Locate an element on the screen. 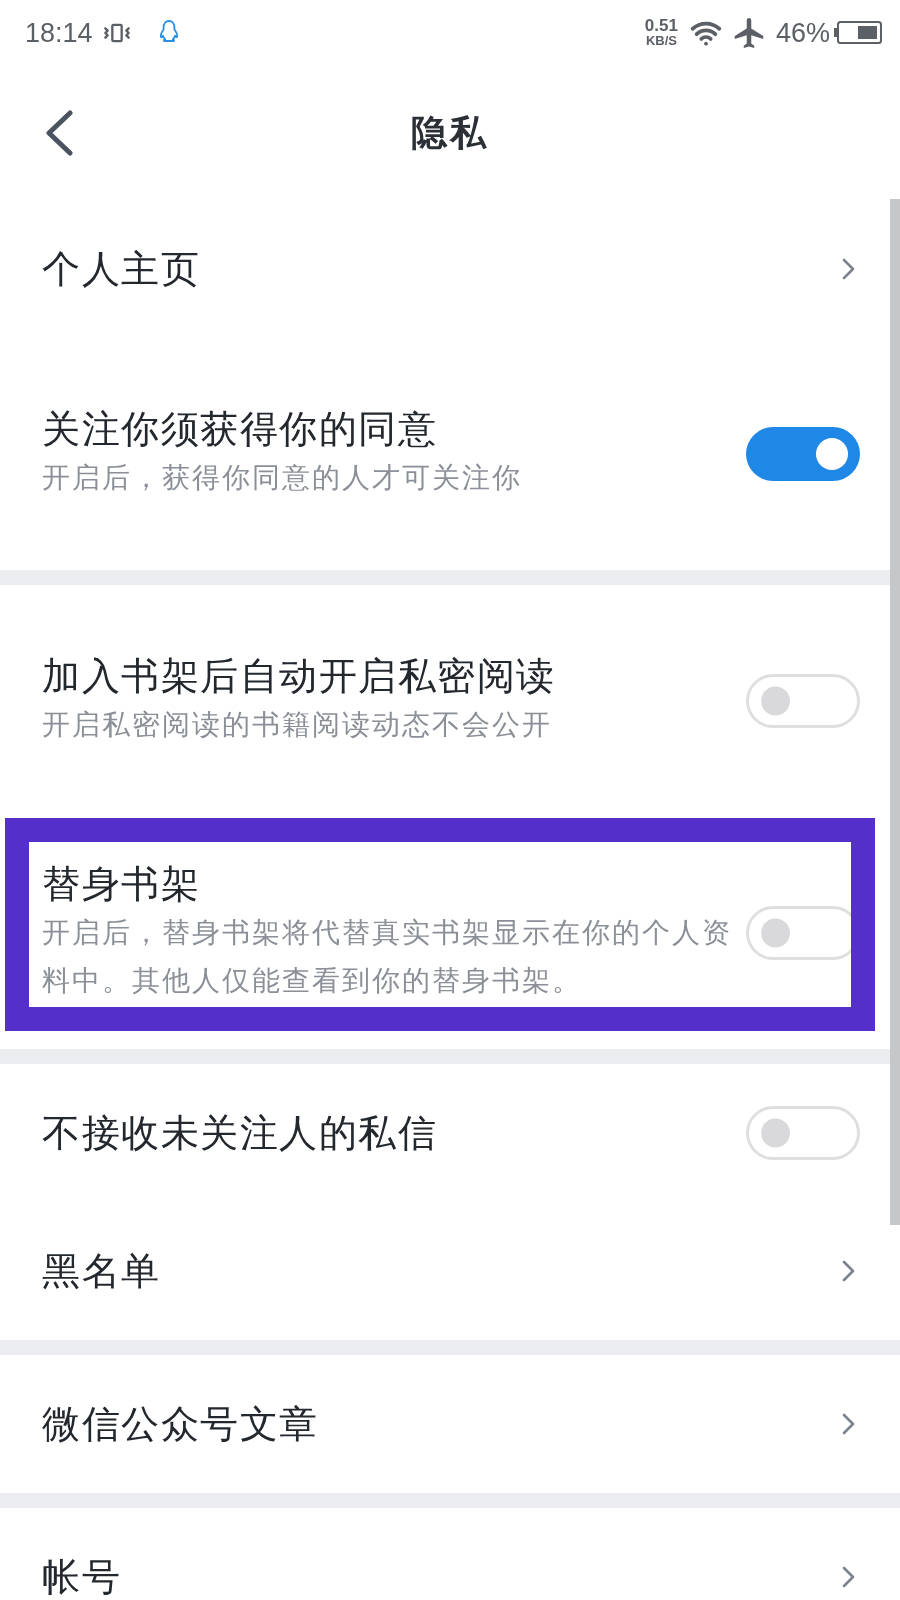 The width and height of the screenshot is (900, 1600). setting-description: 开启私密阅读的书籍阅读动态不会公开 is located at coordinates (297, 724).